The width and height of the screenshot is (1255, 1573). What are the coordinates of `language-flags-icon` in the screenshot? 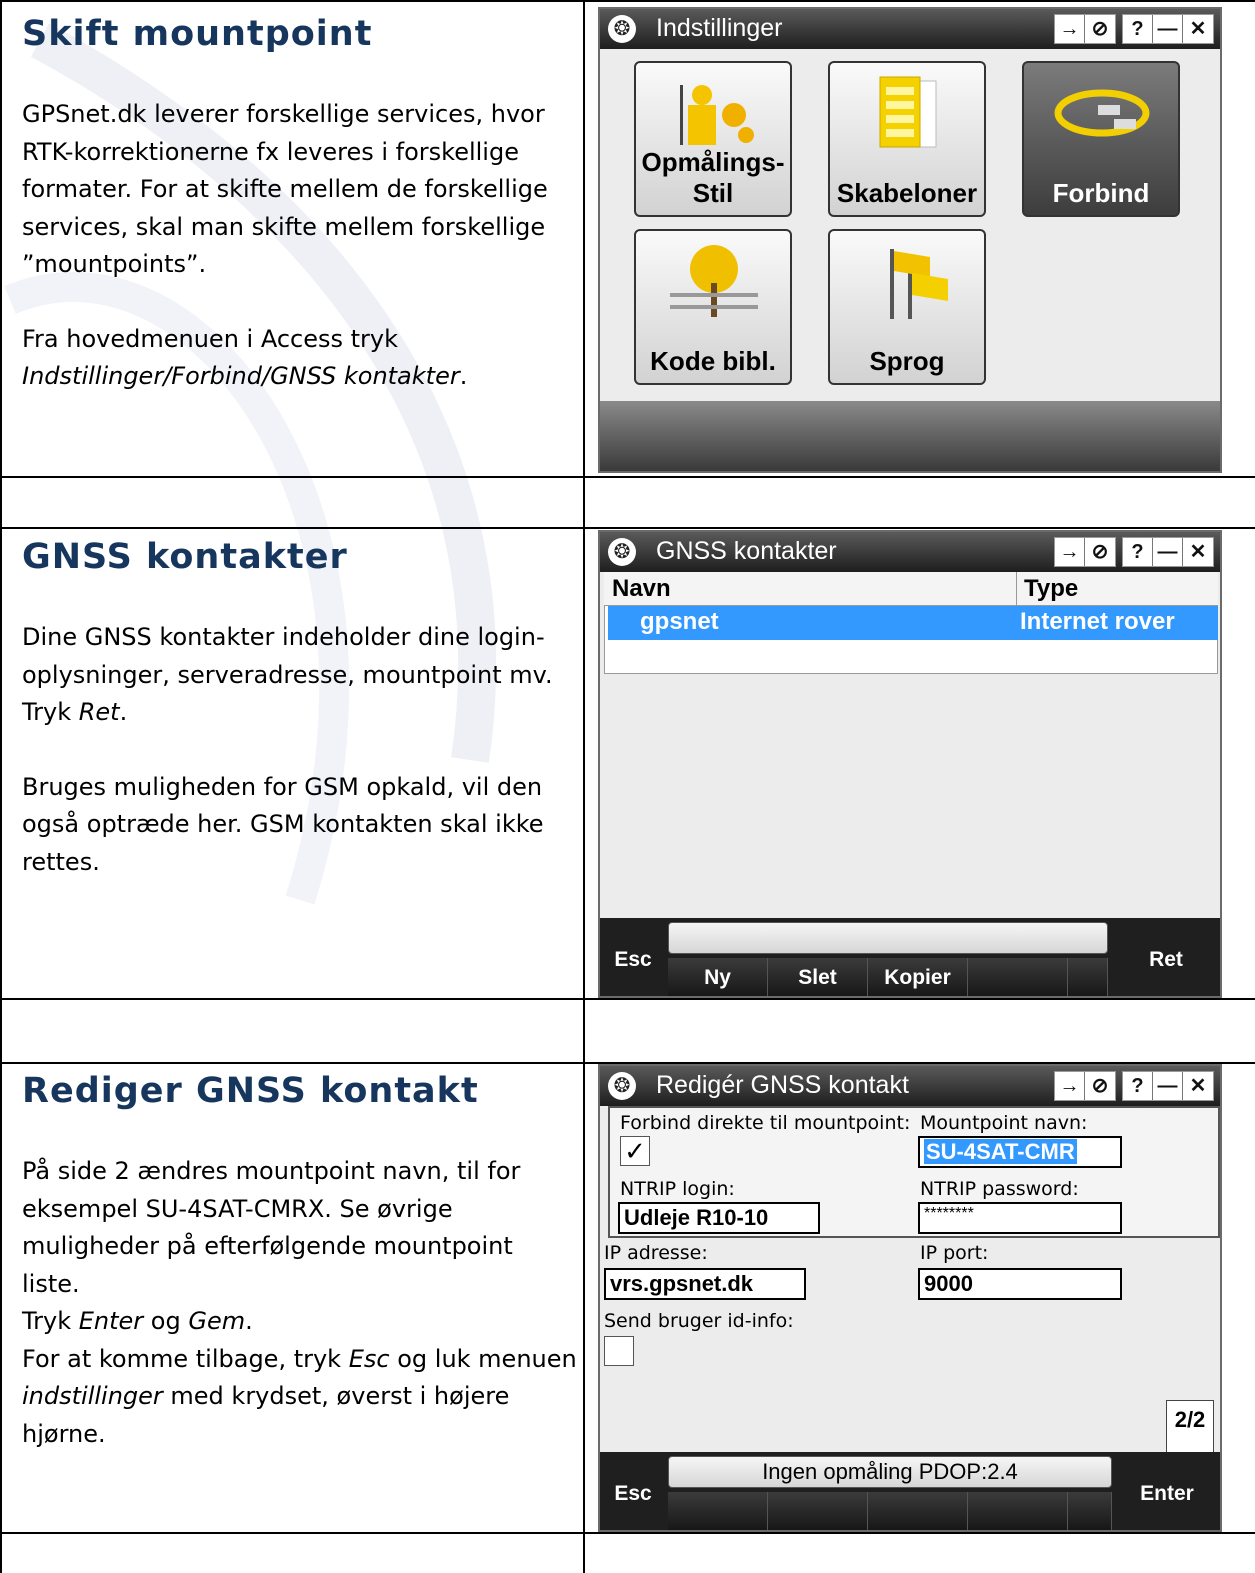 It's located at (919, 284).